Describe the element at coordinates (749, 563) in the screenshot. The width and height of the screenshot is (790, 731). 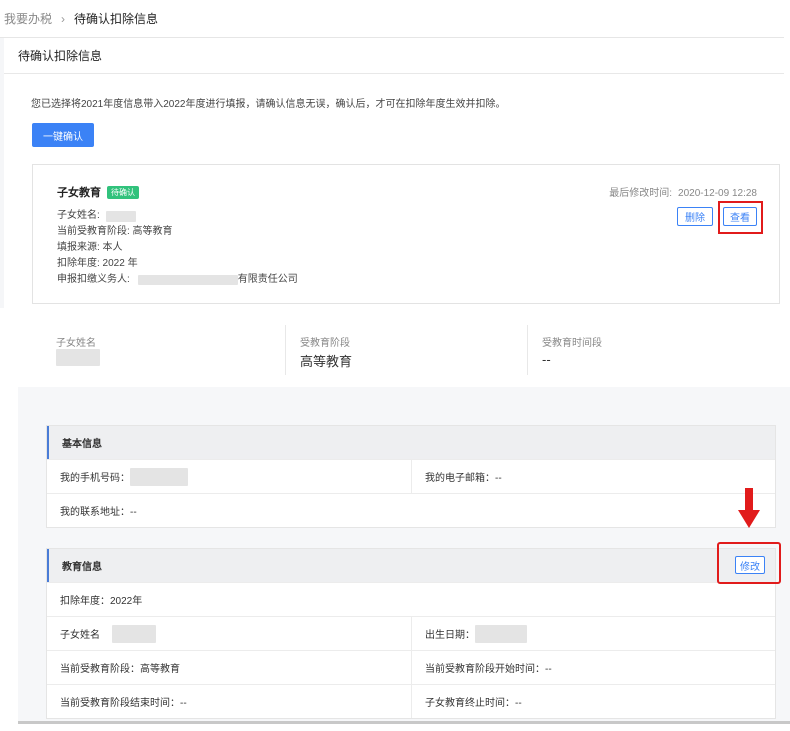
I see `edit-highlight-box` at that location.